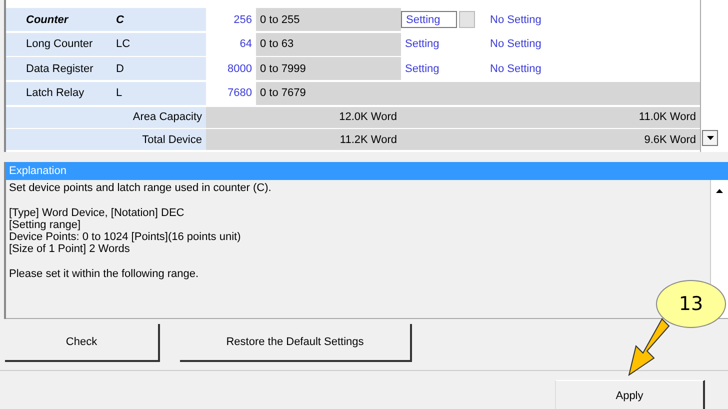 The image size is (728, 409). What do you see at coordinates (140, 188) in the screenshot?
I see `explanation-text: Set device points and latch range used in counter (C).` at bounding box center [140, 188].